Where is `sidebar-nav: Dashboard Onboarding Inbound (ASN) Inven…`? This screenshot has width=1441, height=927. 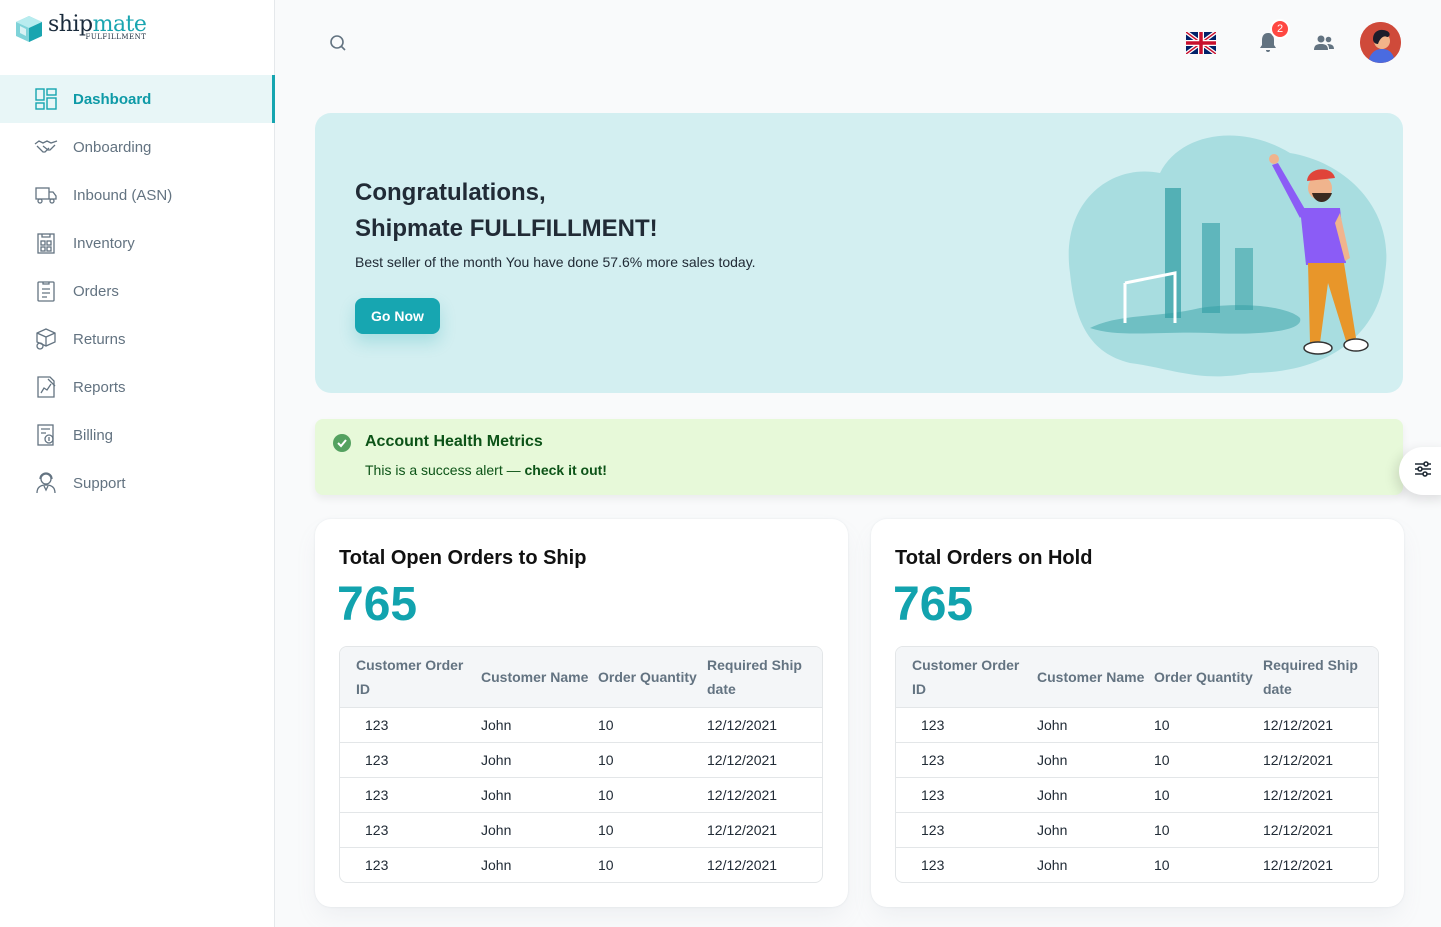
sidebar-nav: Dashboard Onboarding Inbound (ASN) Inven… is located at coordinates (137, 291).